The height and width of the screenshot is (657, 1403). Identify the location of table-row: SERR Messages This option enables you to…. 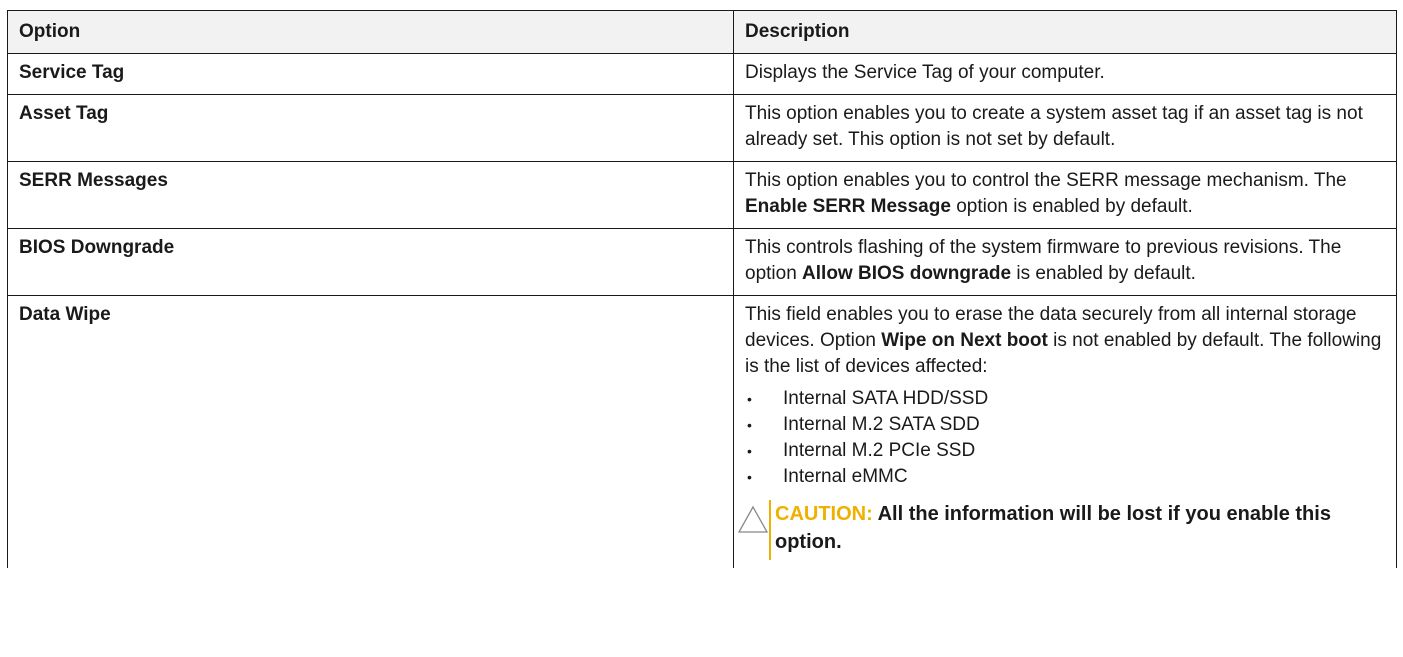
(702, 195).